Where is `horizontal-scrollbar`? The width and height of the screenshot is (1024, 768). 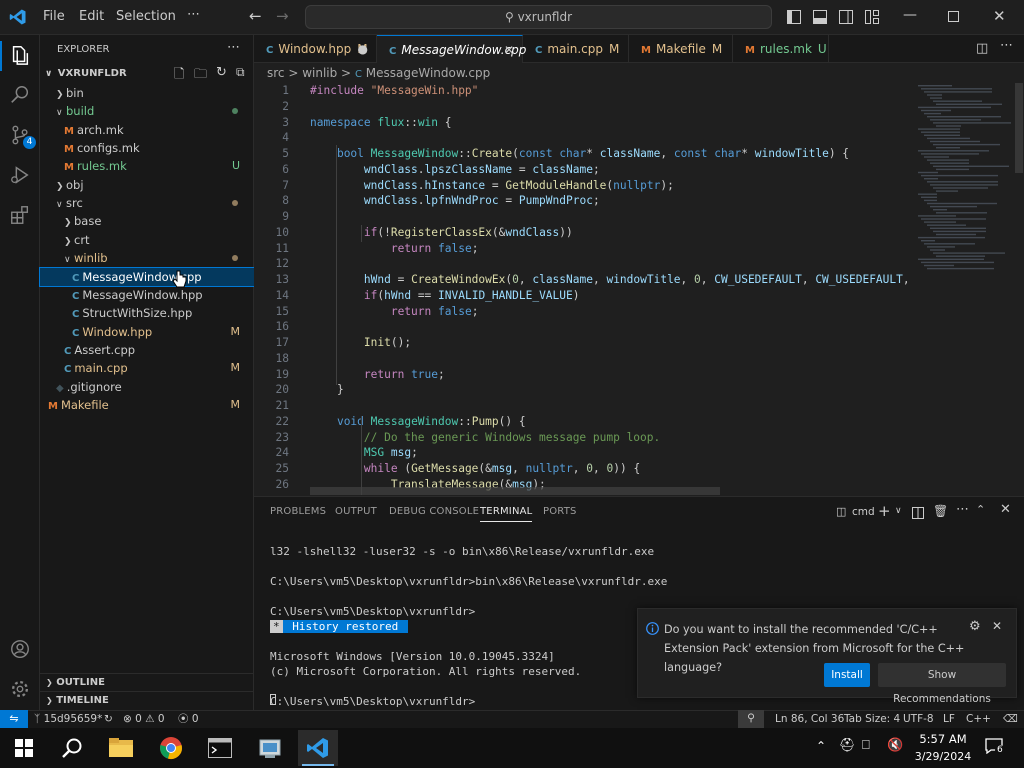 horizontal-scrollbar is located at coordinates (515, 491).